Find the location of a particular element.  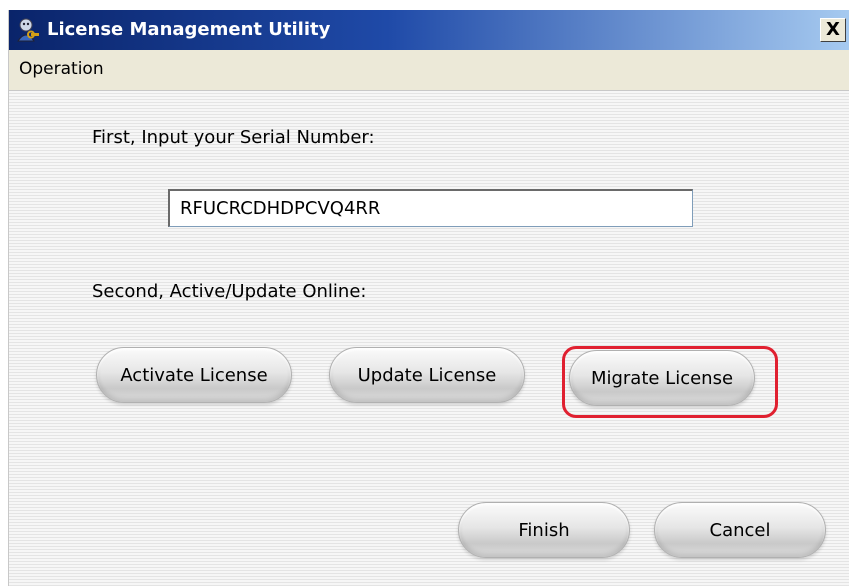

migrate-highlight-box is located at coordinates (670, 382).